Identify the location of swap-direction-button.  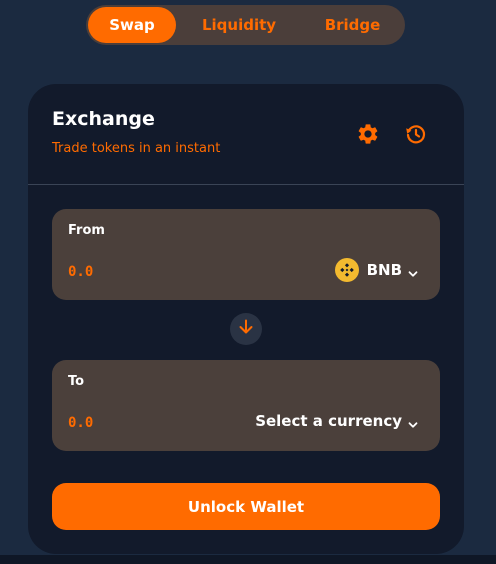
(246, 329).